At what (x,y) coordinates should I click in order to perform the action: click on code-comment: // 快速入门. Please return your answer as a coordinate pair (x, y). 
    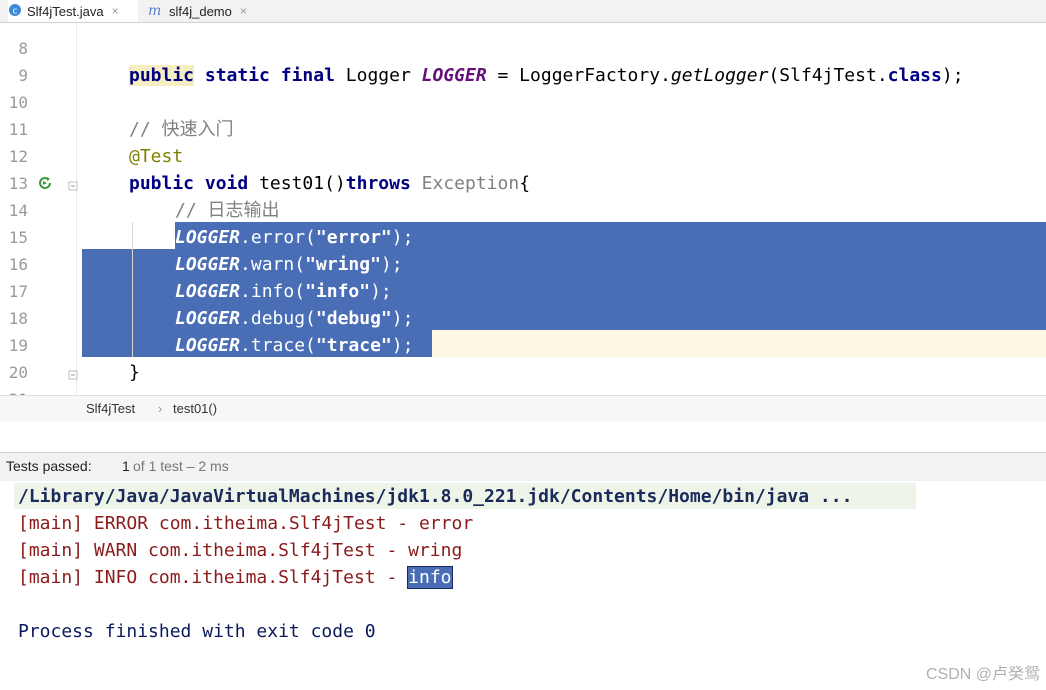
    Looking at the image, I should click on (181, 129).